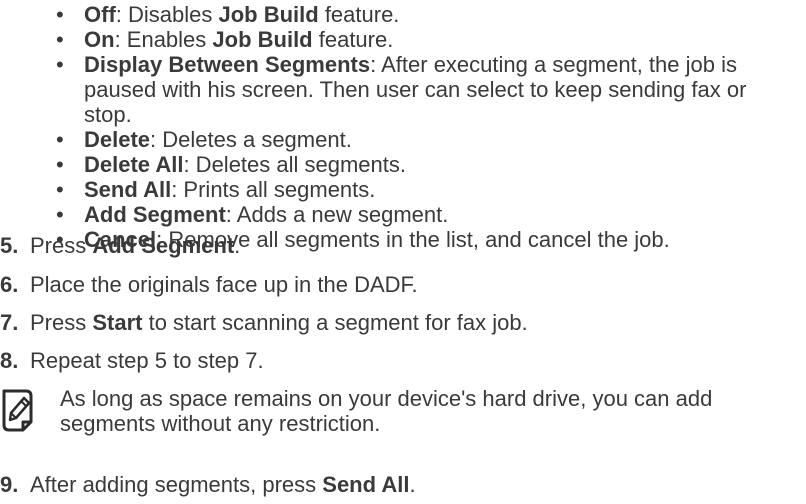 This screenshot has height=504, width=806. Describe the element at coordinates (17, 410) in the screenshot. I see `note-pencil-icon` at that location.